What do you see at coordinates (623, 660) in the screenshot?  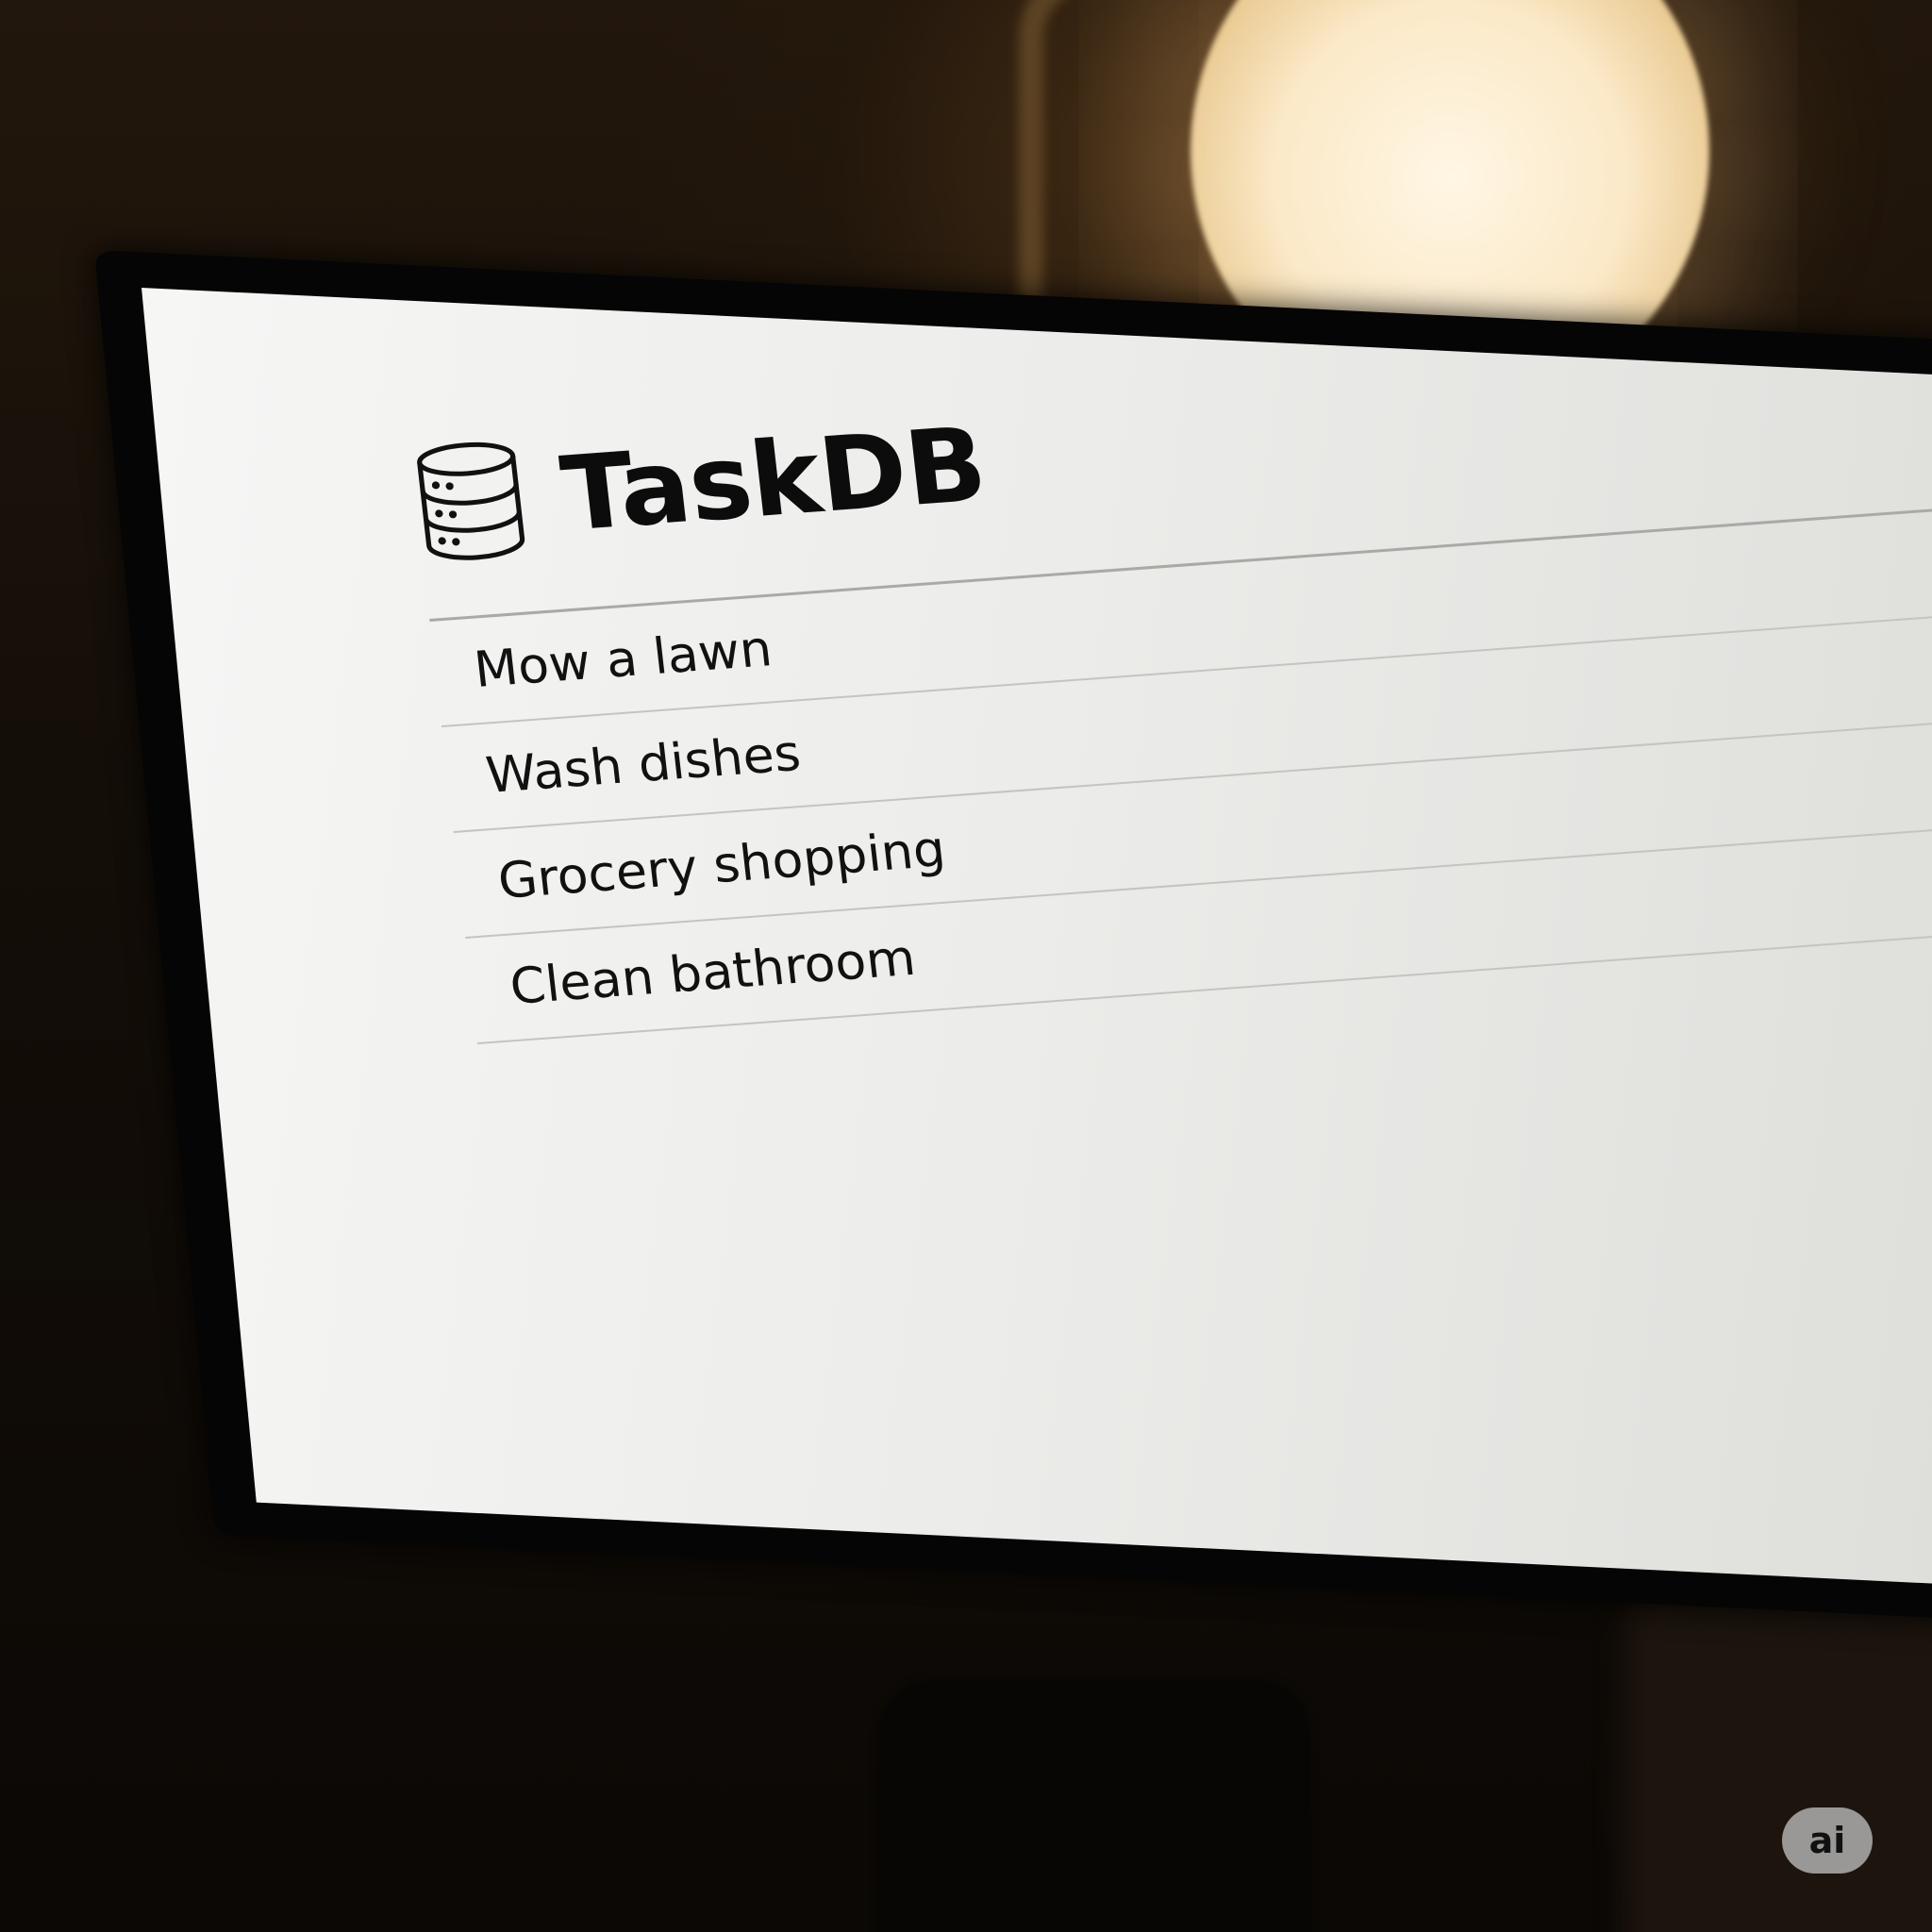 I see `task-label: Mow a lawn` at bounding box center [623, 660].